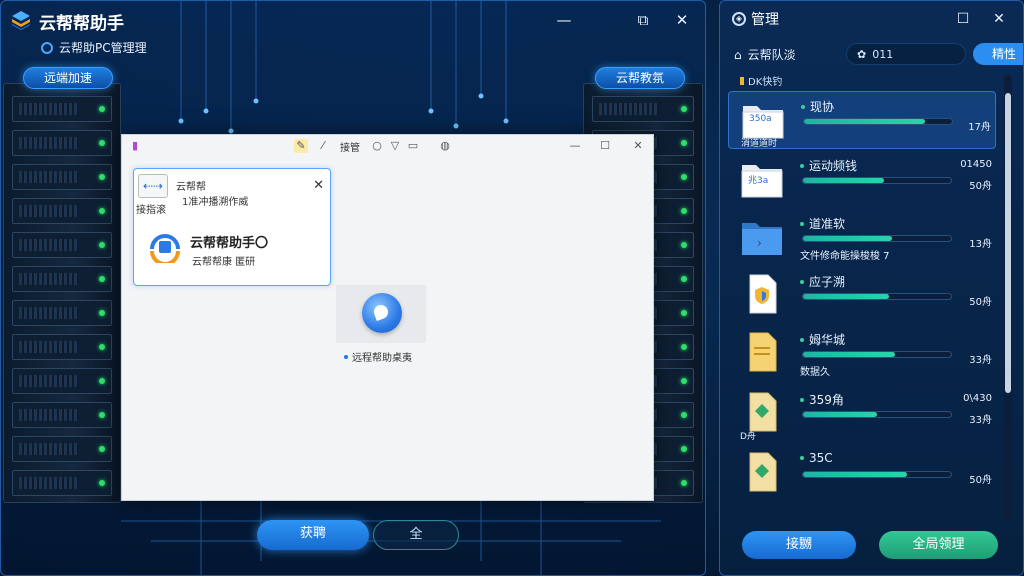  I want to click on filter-icon: ▽, so click(395, 146).